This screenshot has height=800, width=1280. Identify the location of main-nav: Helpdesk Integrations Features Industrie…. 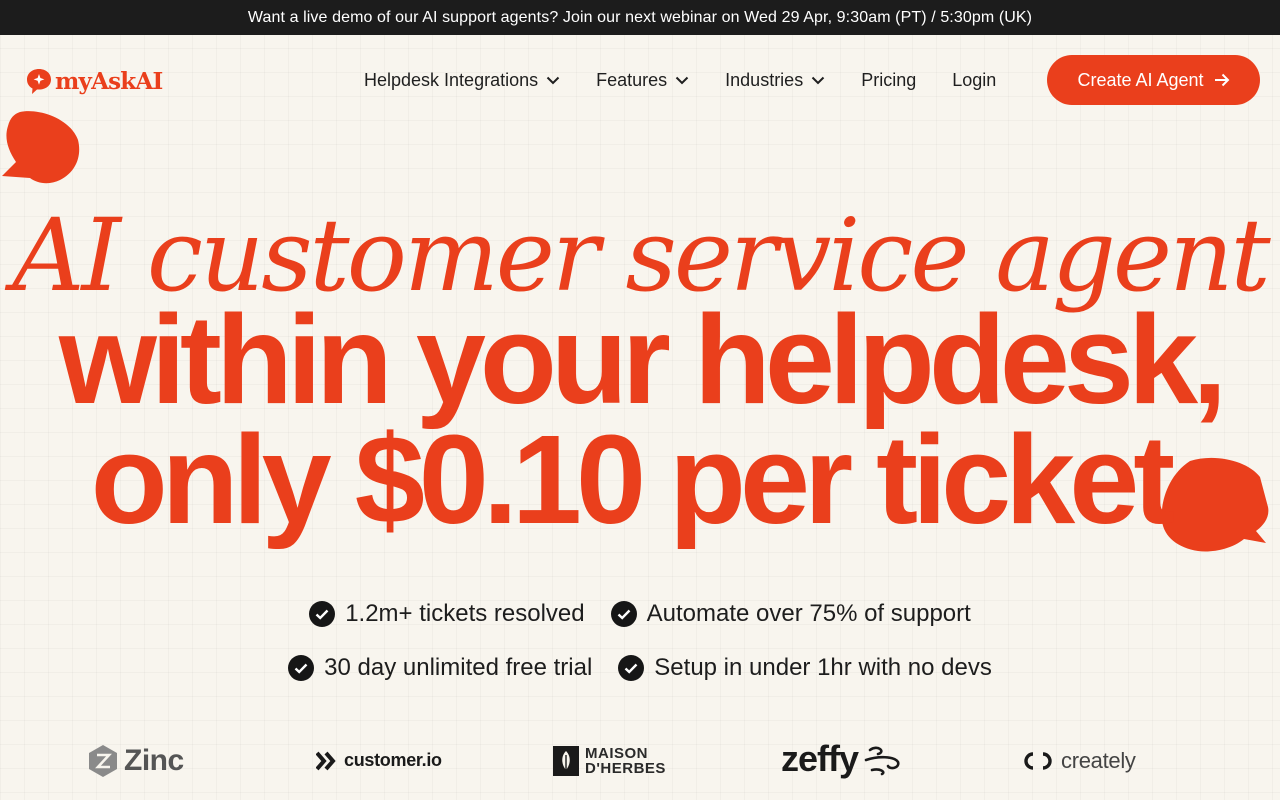
(698, 80).